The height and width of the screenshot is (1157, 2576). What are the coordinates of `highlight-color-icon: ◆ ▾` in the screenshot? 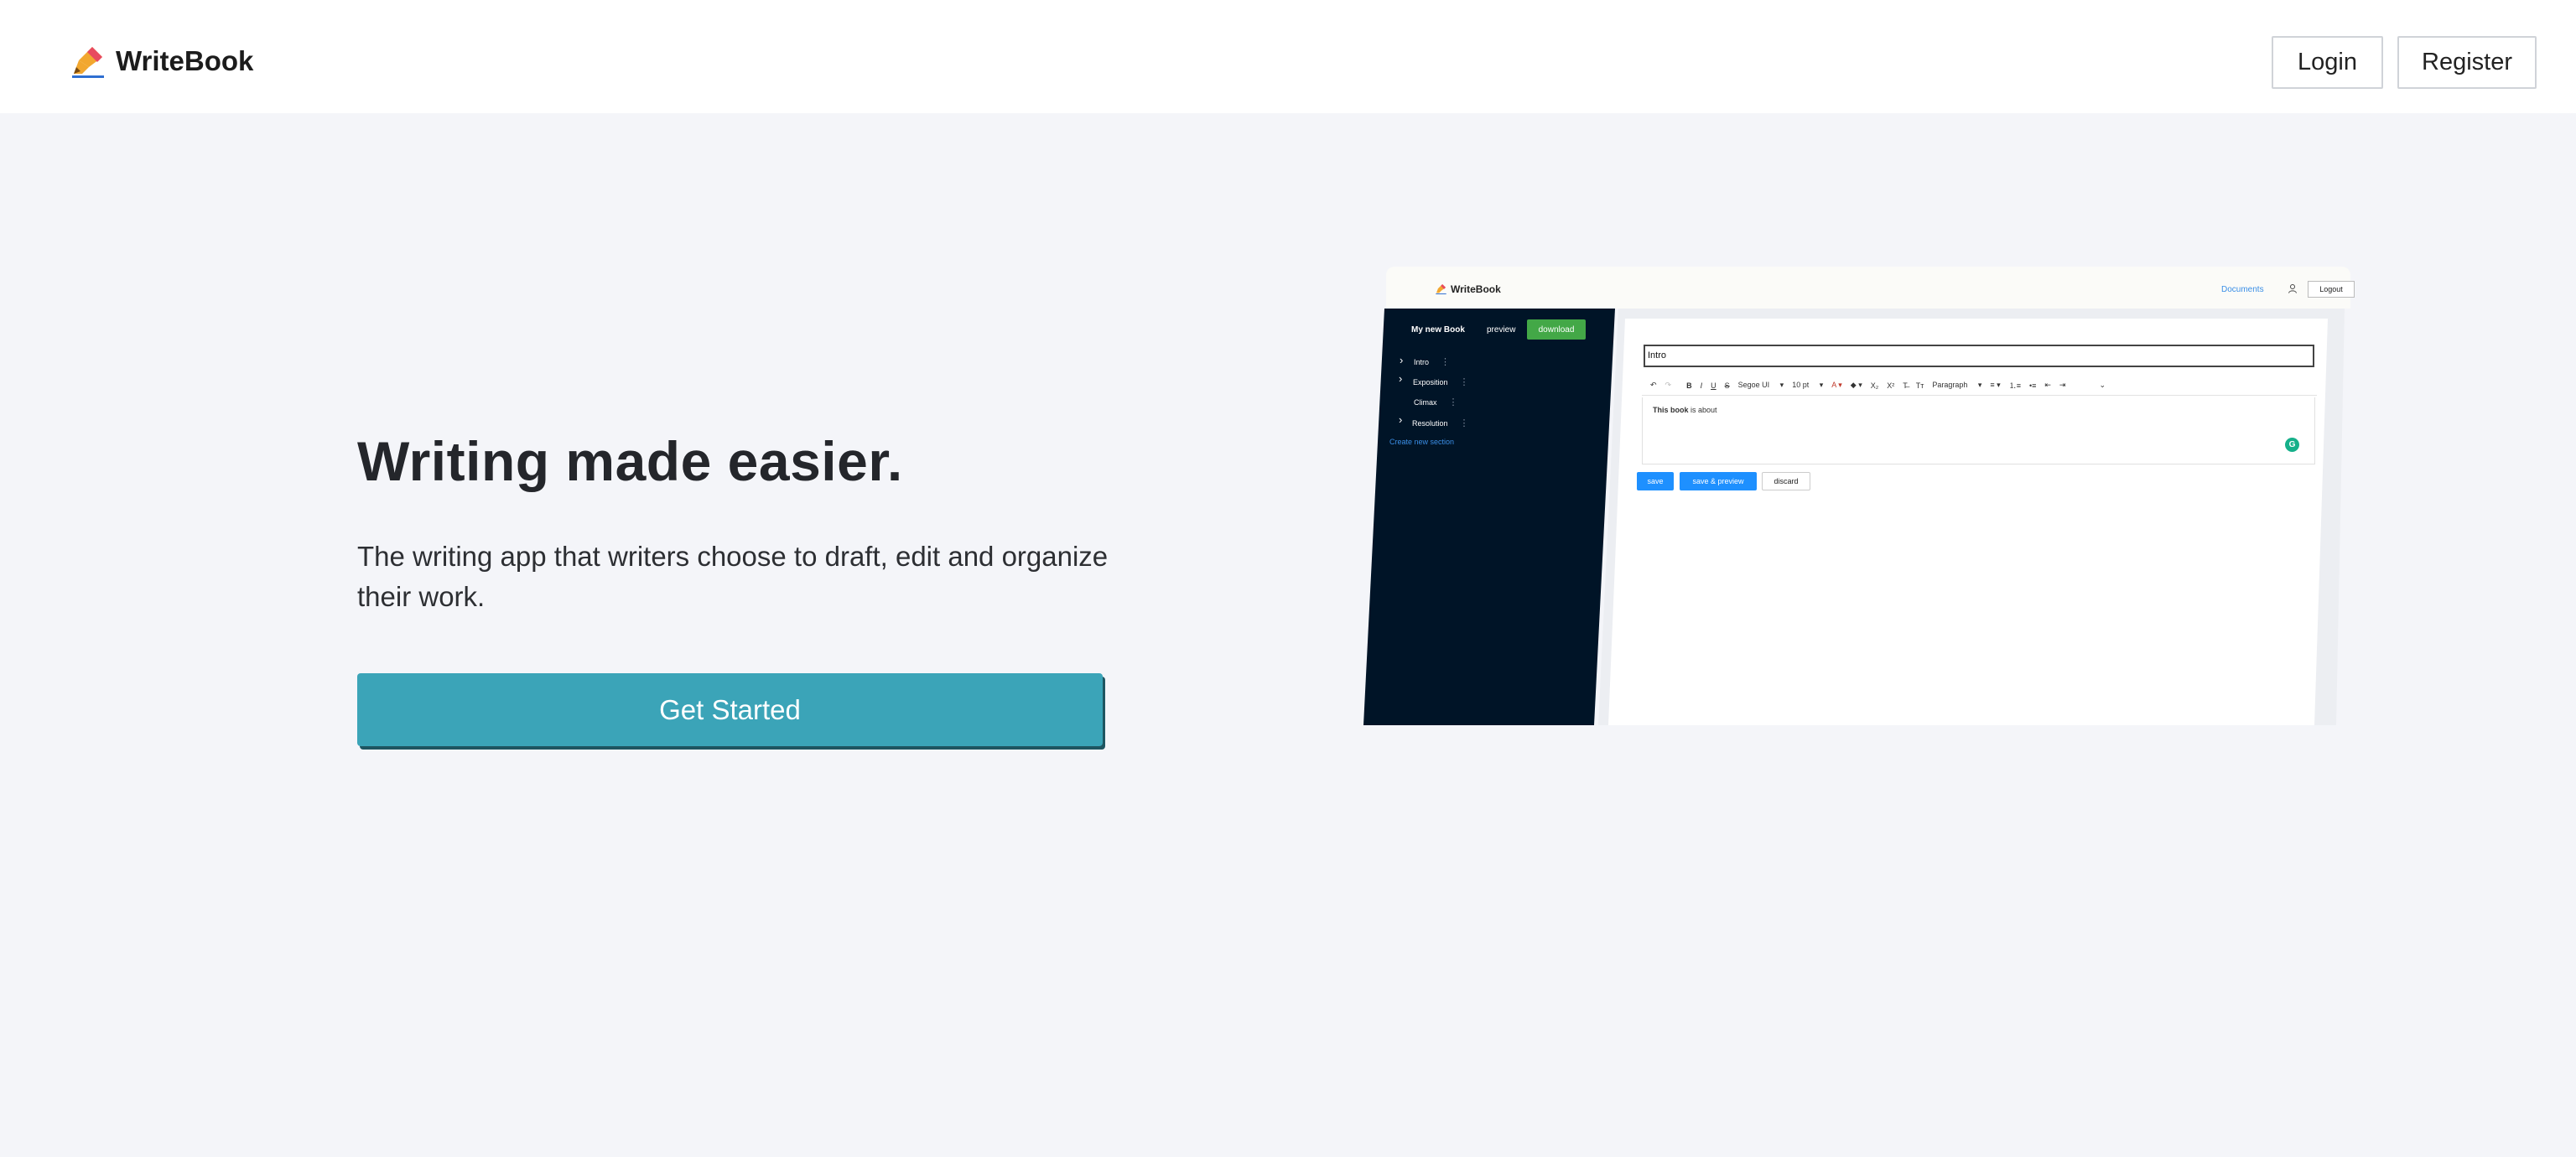 It's located at (1856, 385).